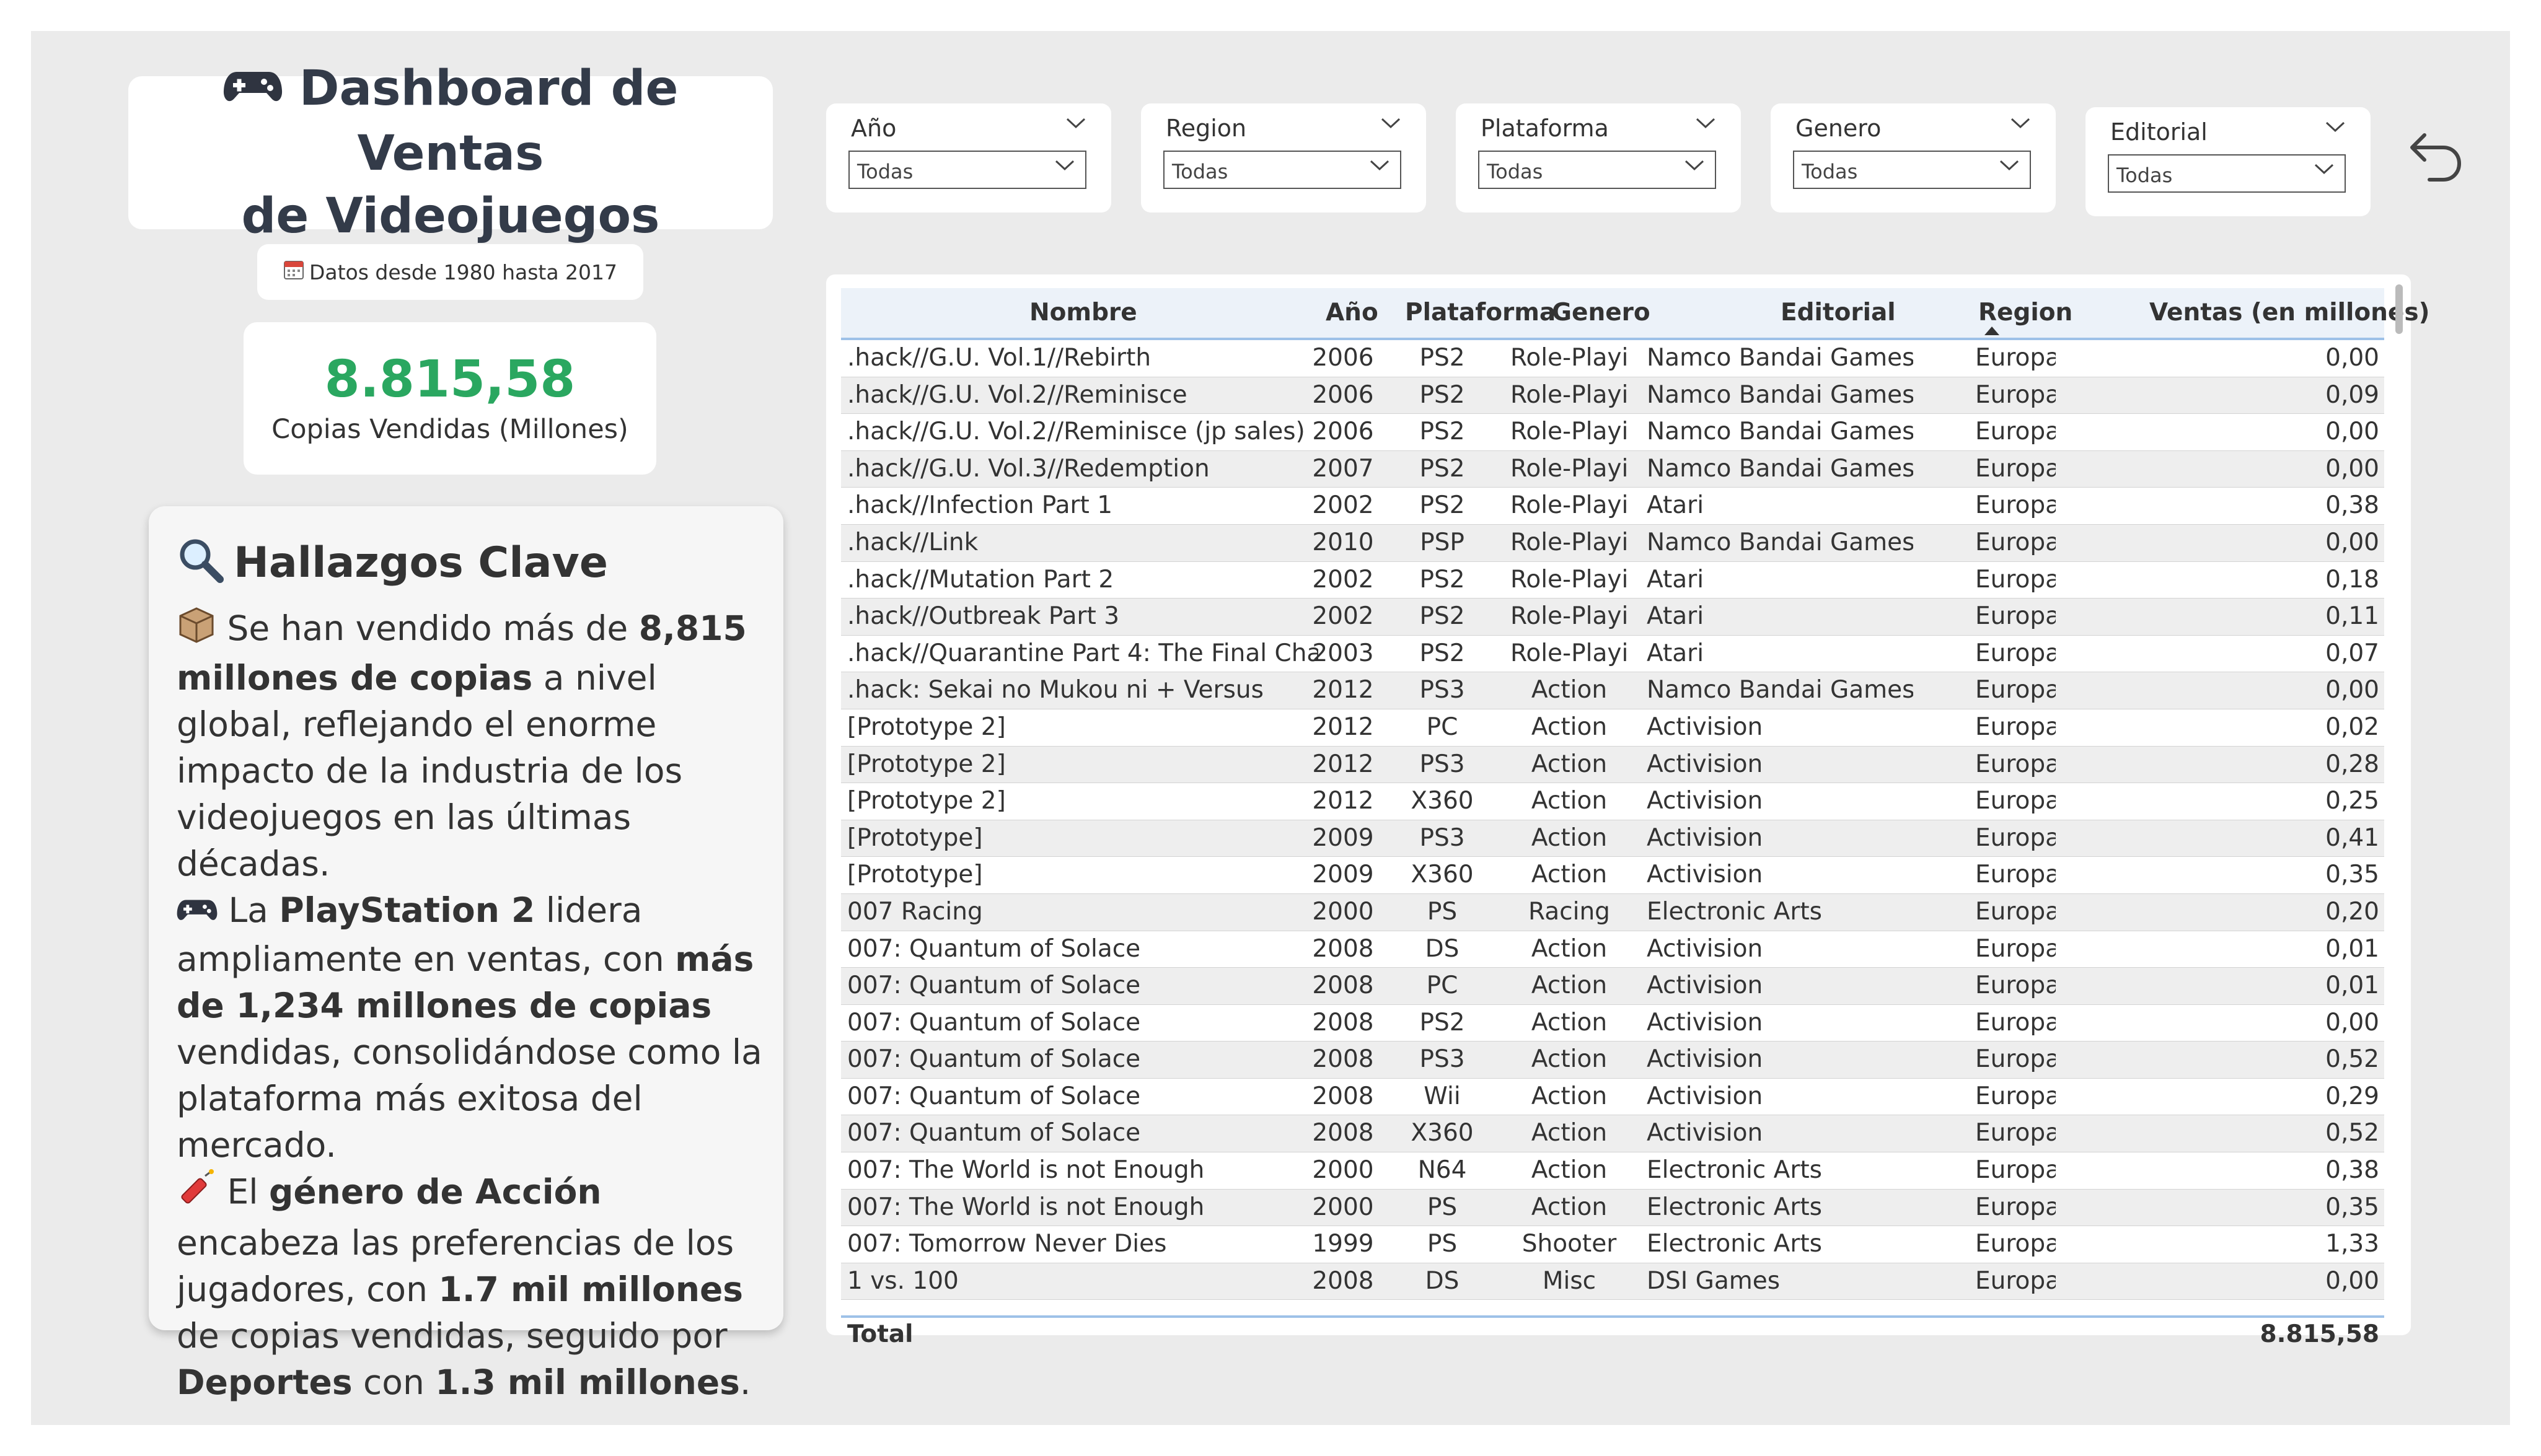 This screenshot has width=2541, height=1456. What do you see at coordinates (994, 948) in the screenshot?
I see `cell-nombre: 007: Quantum of Solace` at bounding box center [994, 948].